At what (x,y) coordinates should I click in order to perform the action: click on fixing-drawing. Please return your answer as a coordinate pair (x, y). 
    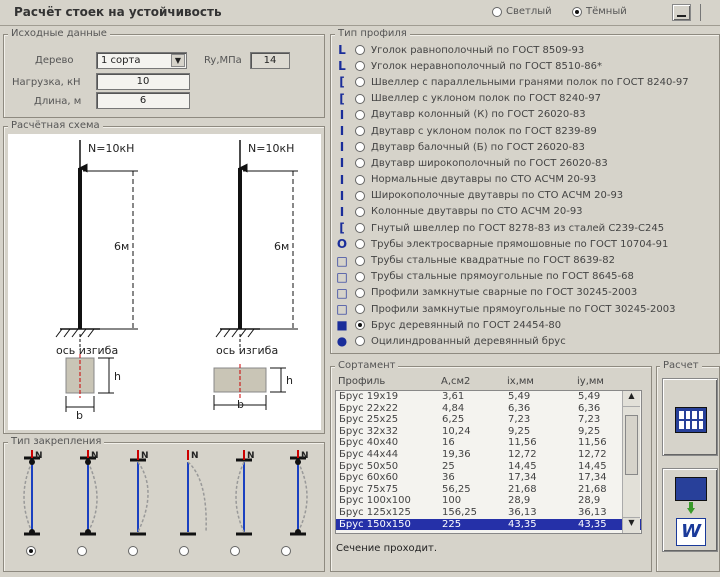
    Looking at the image, I should click on (165, 493).